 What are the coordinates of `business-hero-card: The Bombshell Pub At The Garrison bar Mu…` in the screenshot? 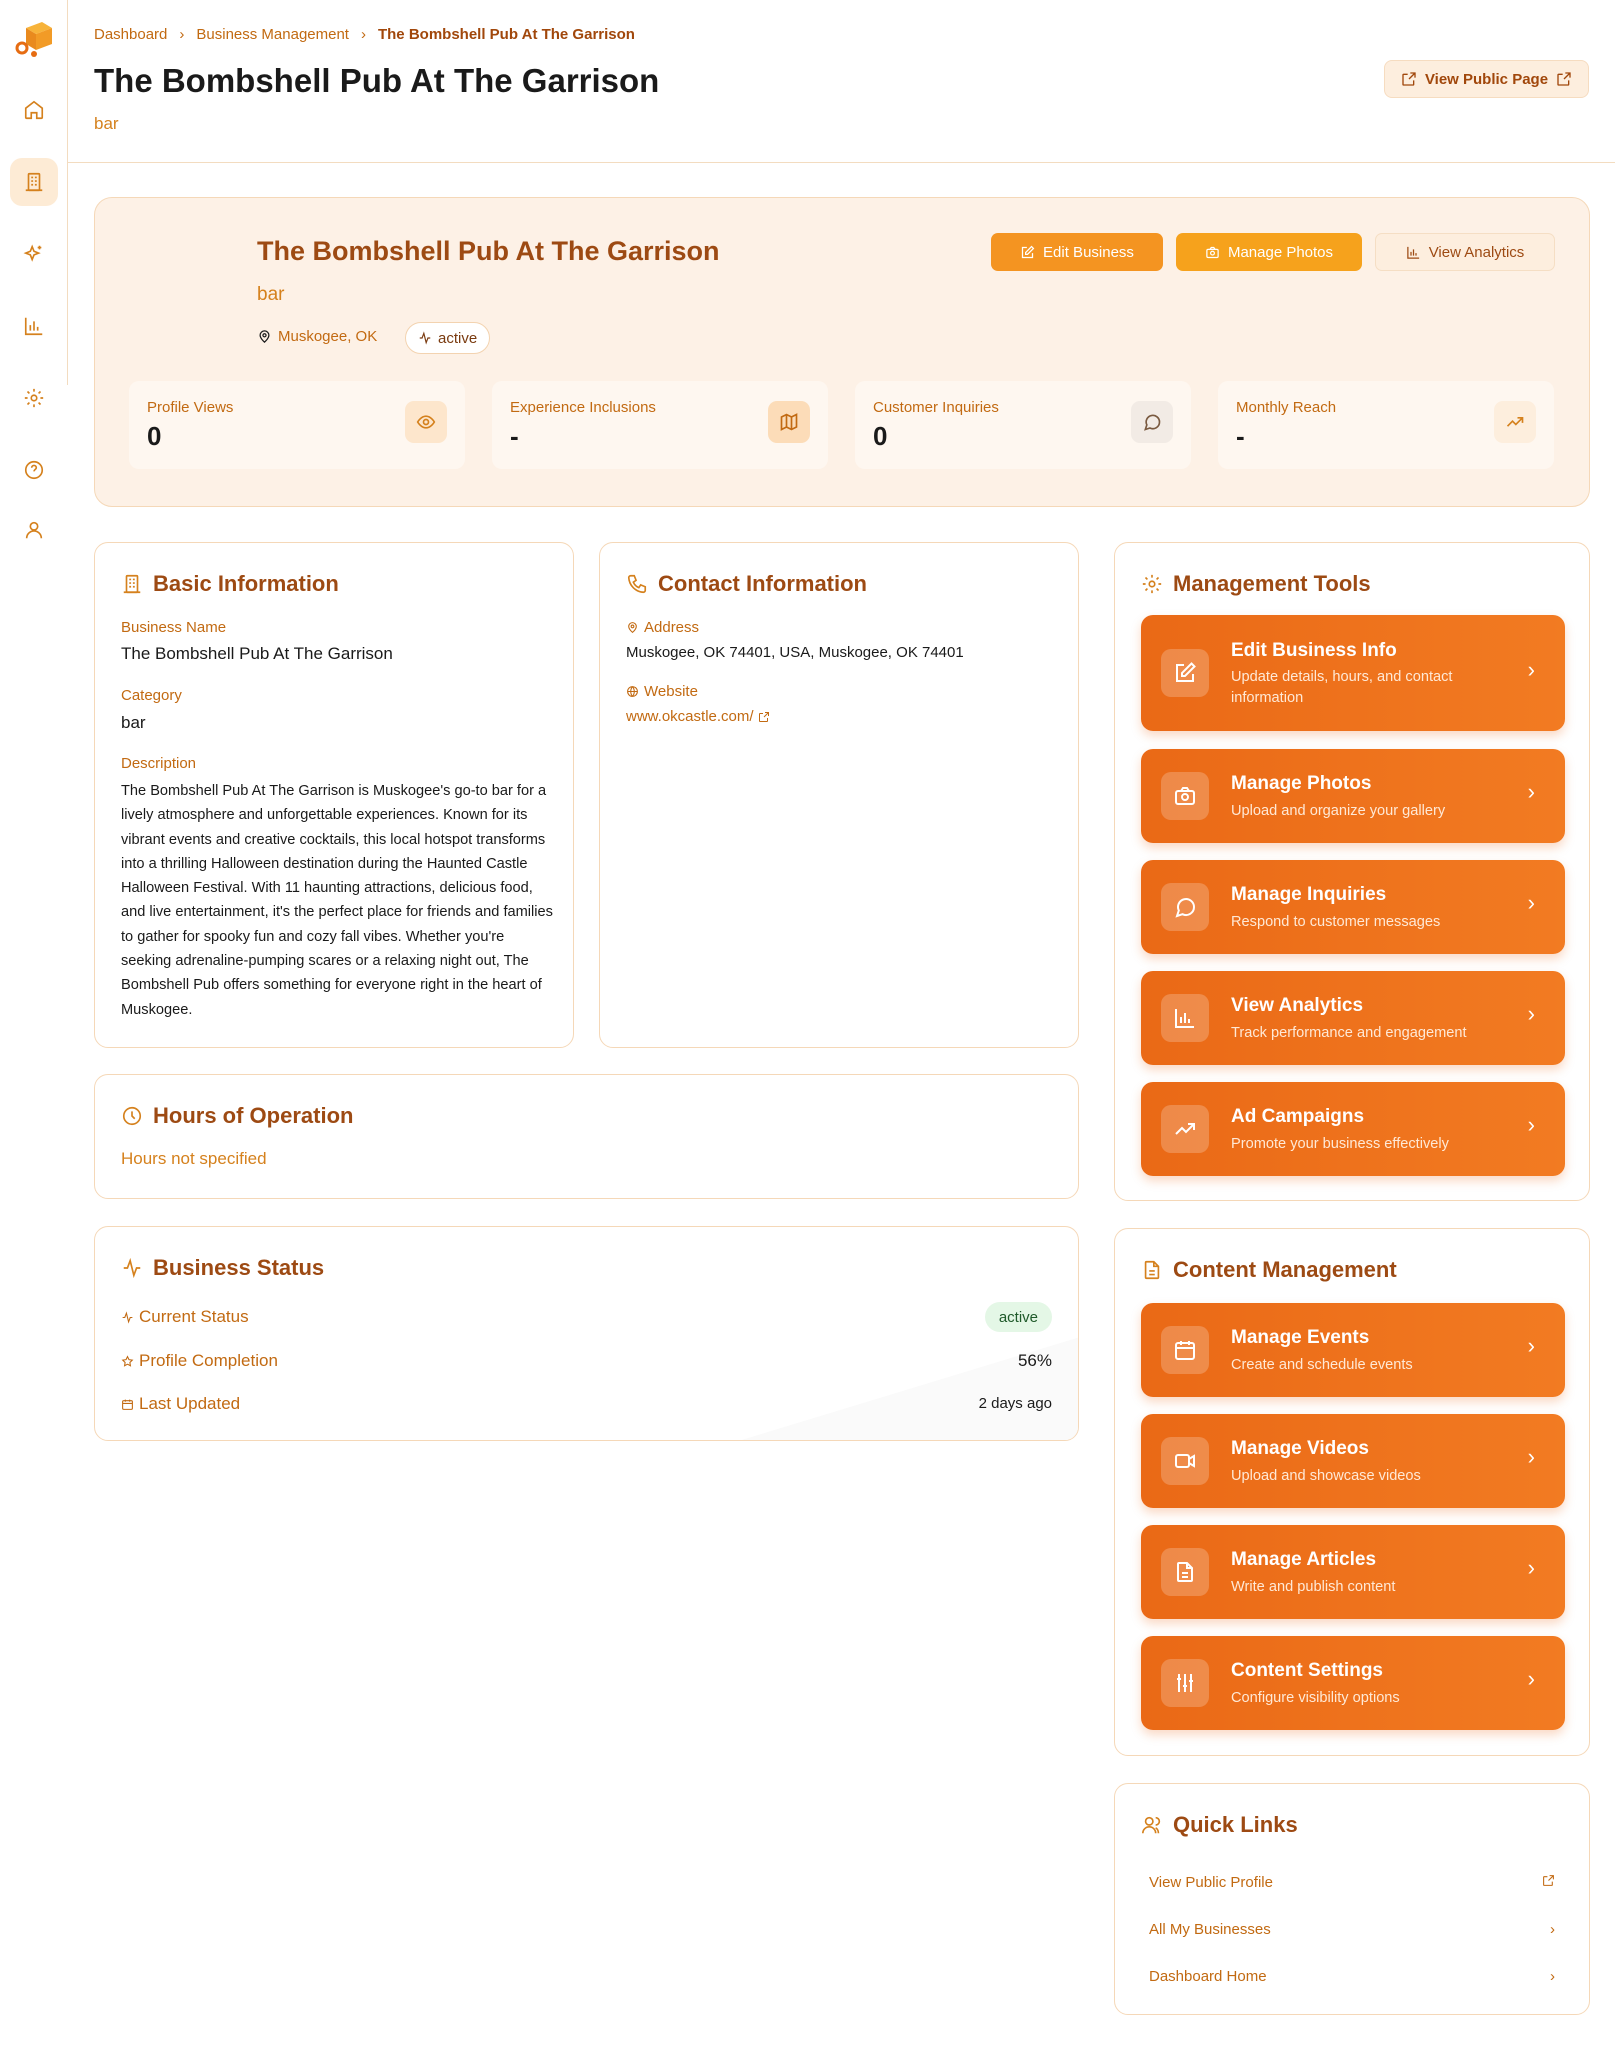 It's located at (842, 352).